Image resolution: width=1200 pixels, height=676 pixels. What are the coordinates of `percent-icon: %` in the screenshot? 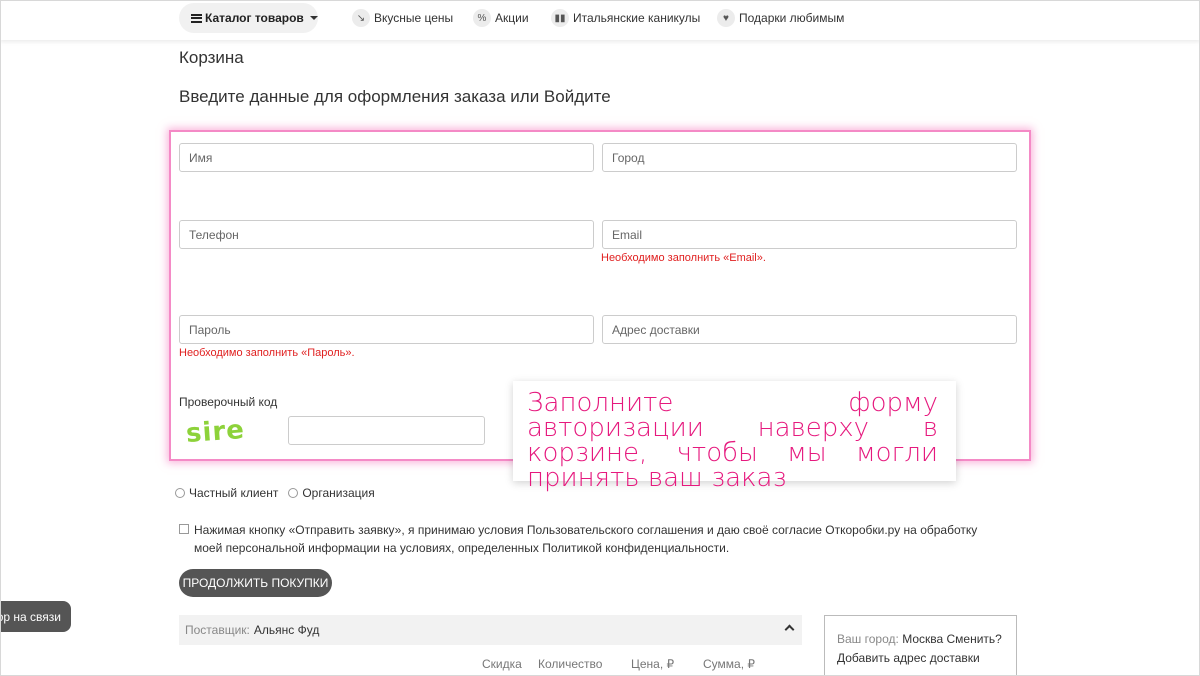 It's located at (482, 18).